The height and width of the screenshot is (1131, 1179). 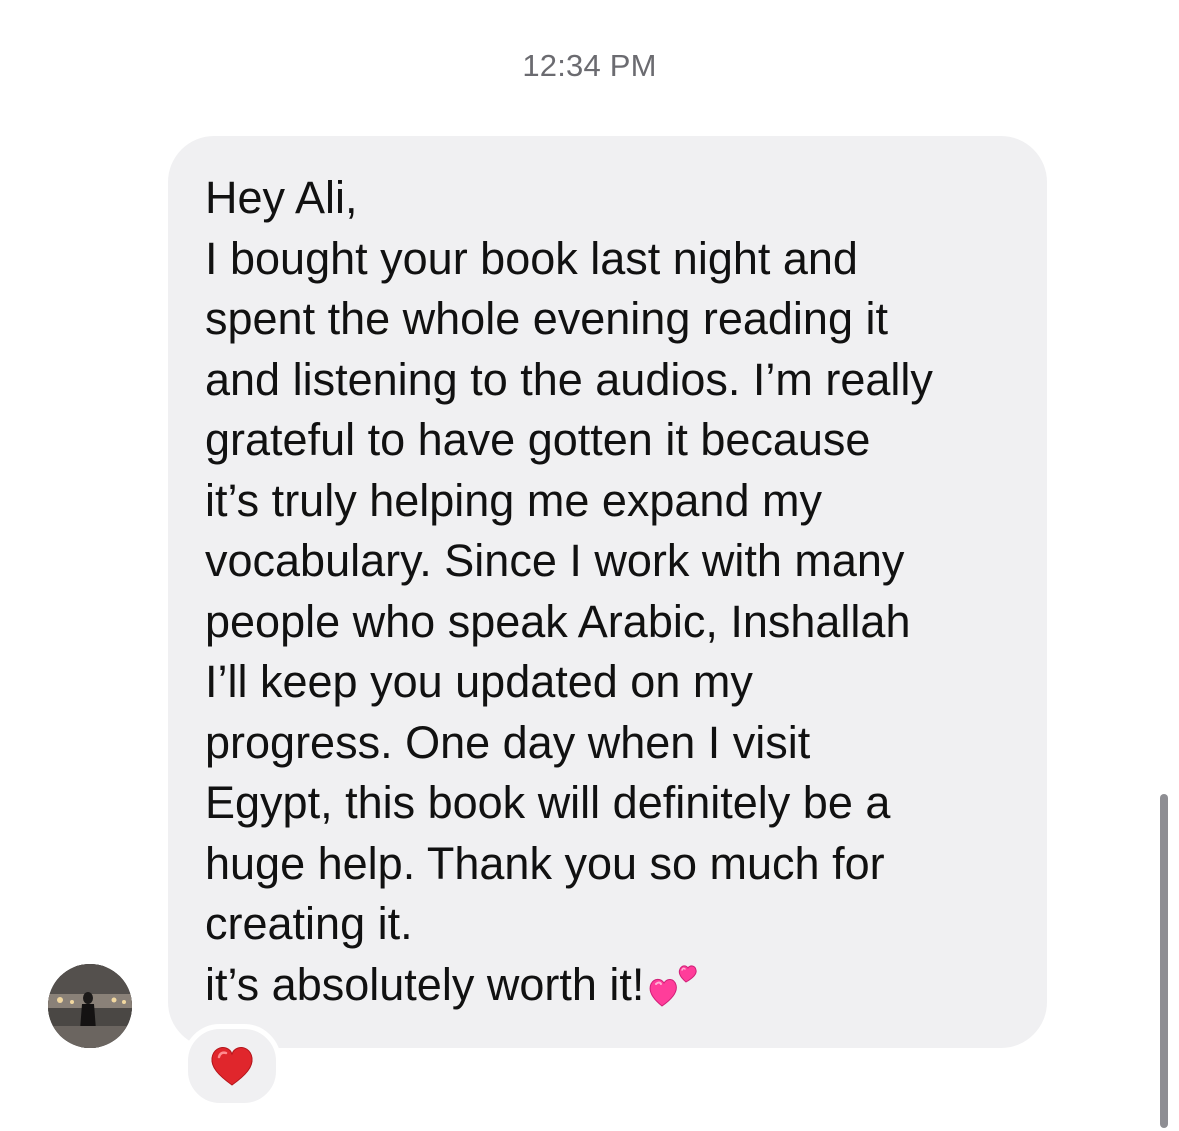 What do you see at coordinates (425, 984) in the screenshot?
I see `message-line-text: it’s absolutely worth it!` at bounding box center [425, 984].